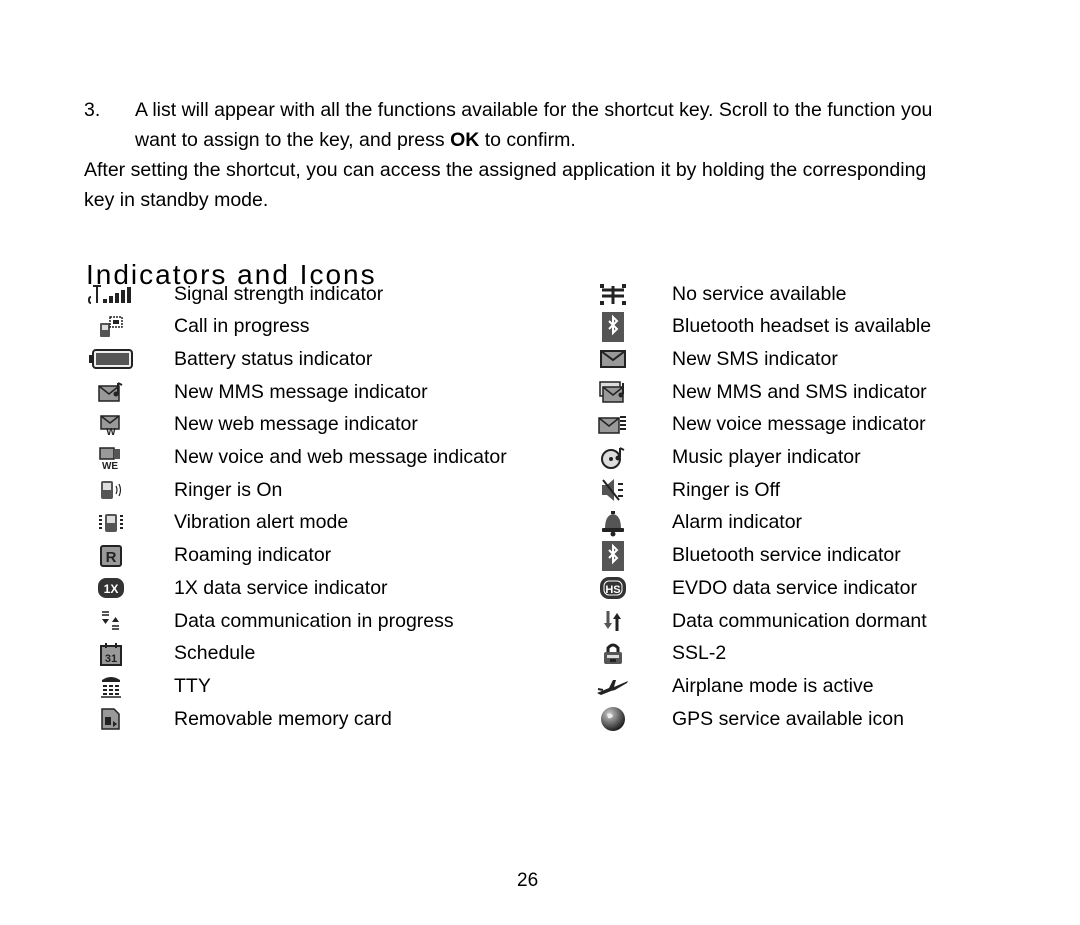 The width and height of the screenshot is (1080, 925). Describe the element at coordinates (261, 522) in the screenshot. I see `indicator-label: Vibration alert mode` at that location.